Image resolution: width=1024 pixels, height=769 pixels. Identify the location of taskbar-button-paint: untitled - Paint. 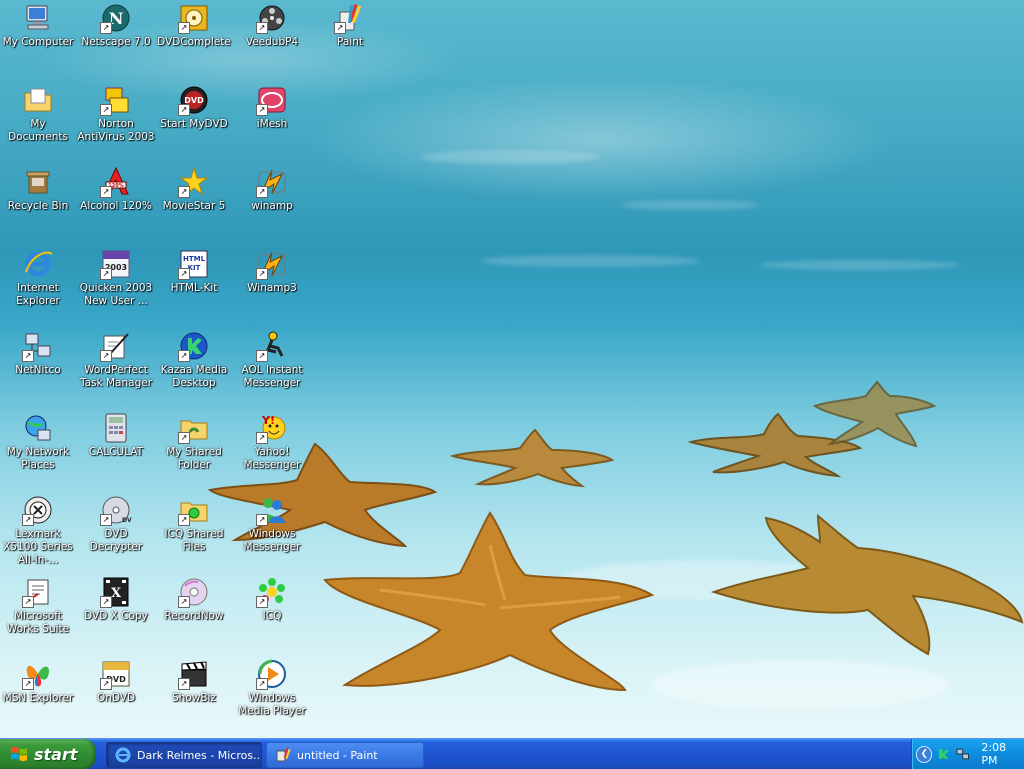
(345, 755).